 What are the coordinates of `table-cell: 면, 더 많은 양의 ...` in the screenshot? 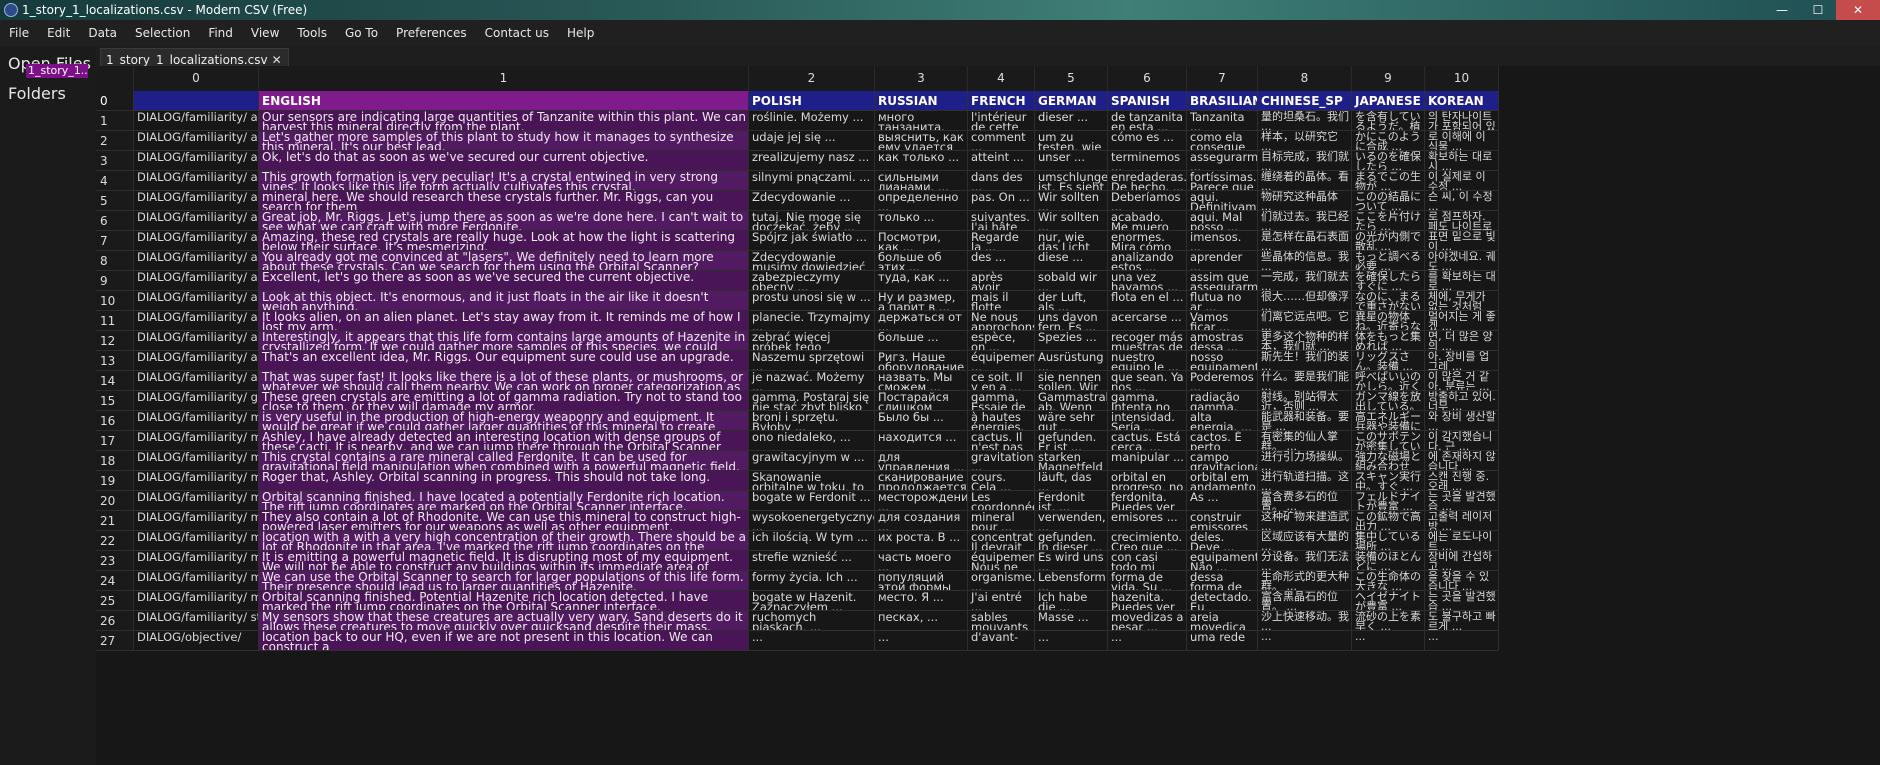 It's located at (1462, 341).